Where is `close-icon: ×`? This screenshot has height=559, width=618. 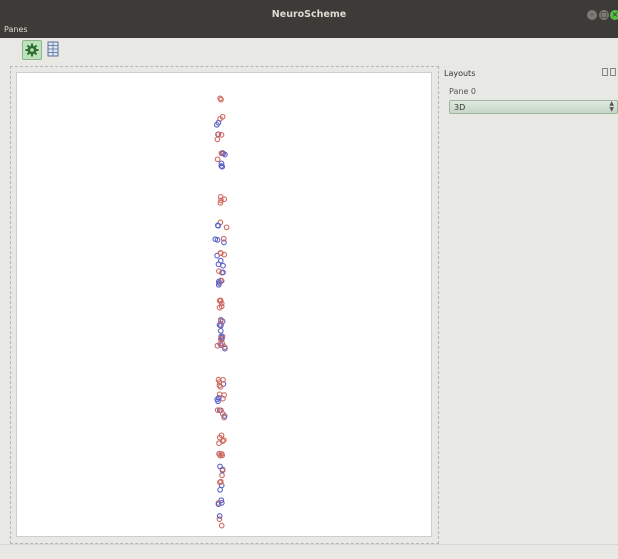 close-icon: × is located at coordinates (614, 14).